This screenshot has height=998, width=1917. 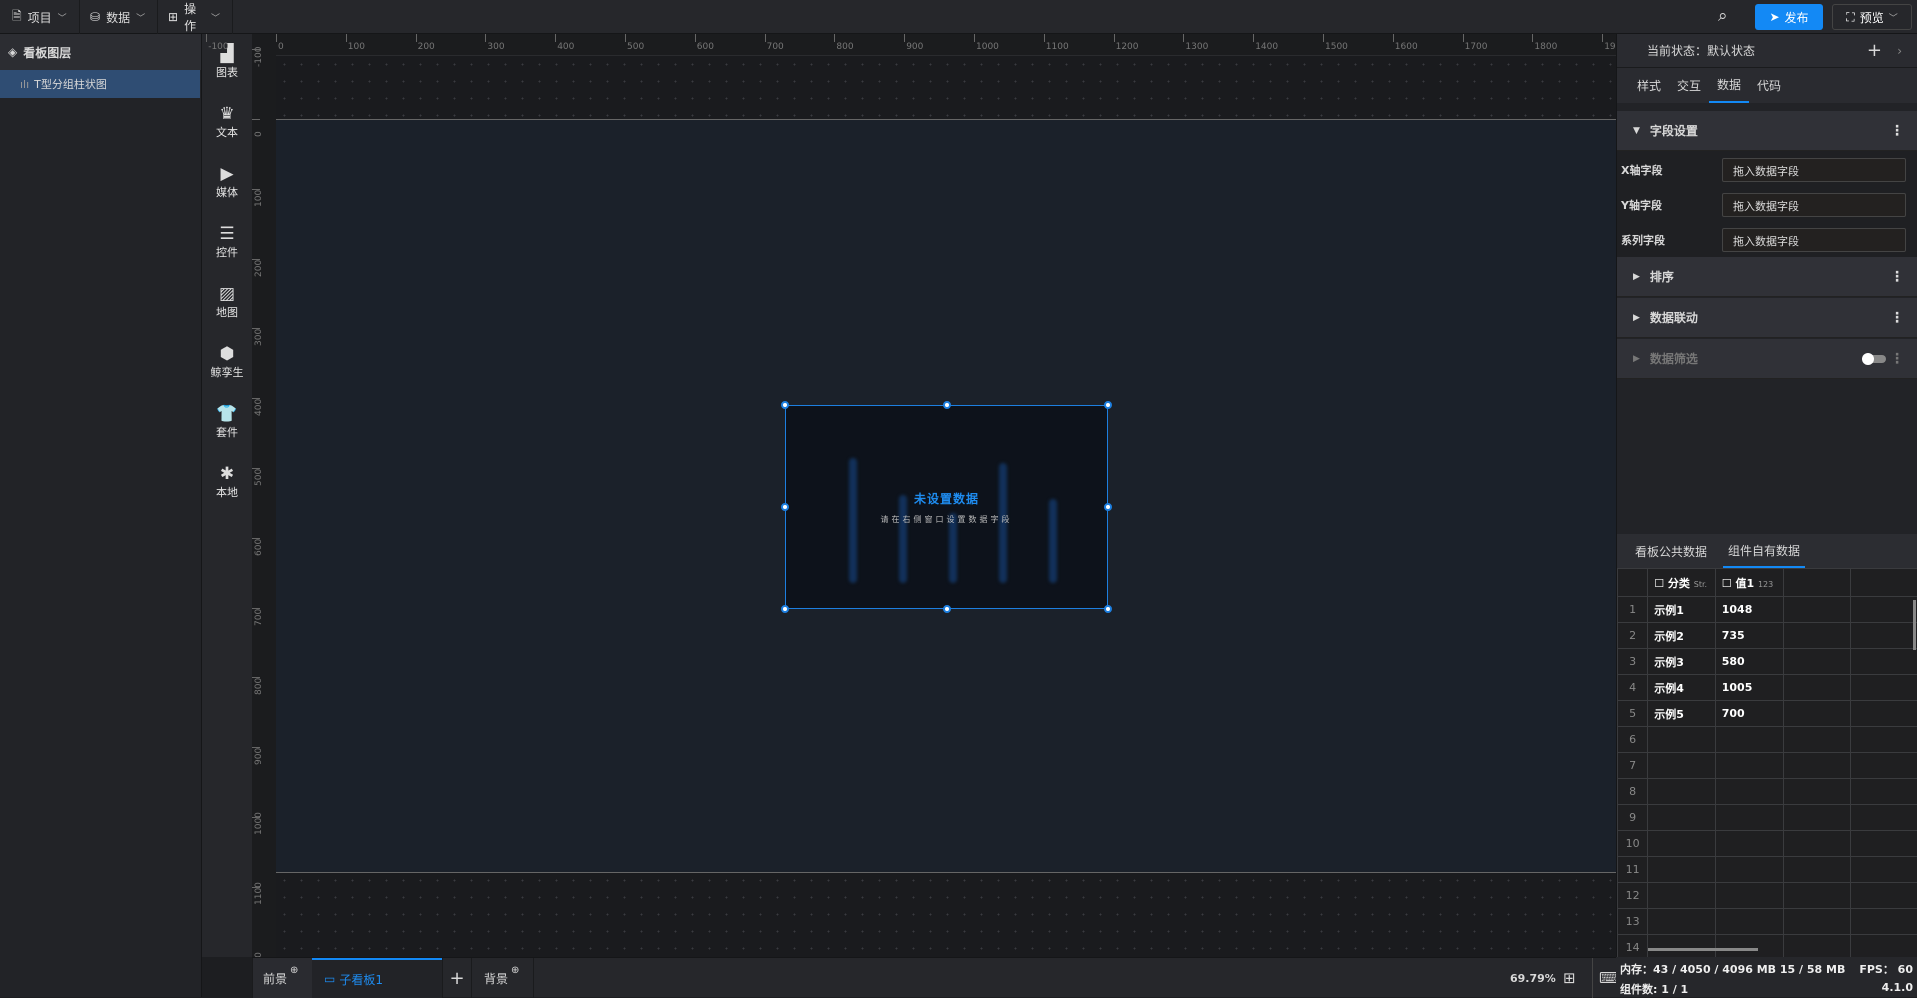 What do you see at coordinates (1899, 51) in the screenshot?
I see `chevron-right-icon: ›` at bounding box center [1899, 51].